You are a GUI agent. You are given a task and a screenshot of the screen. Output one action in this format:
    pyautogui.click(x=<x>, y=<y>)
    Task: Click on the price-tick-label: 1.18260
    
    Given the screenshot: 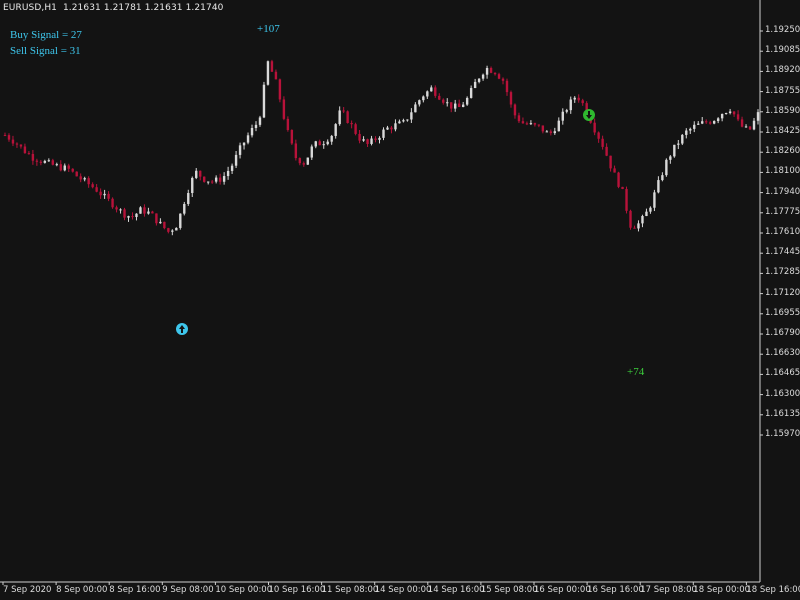 What is the action you would take?
    pyautogui.click(x=782, y=151)
    